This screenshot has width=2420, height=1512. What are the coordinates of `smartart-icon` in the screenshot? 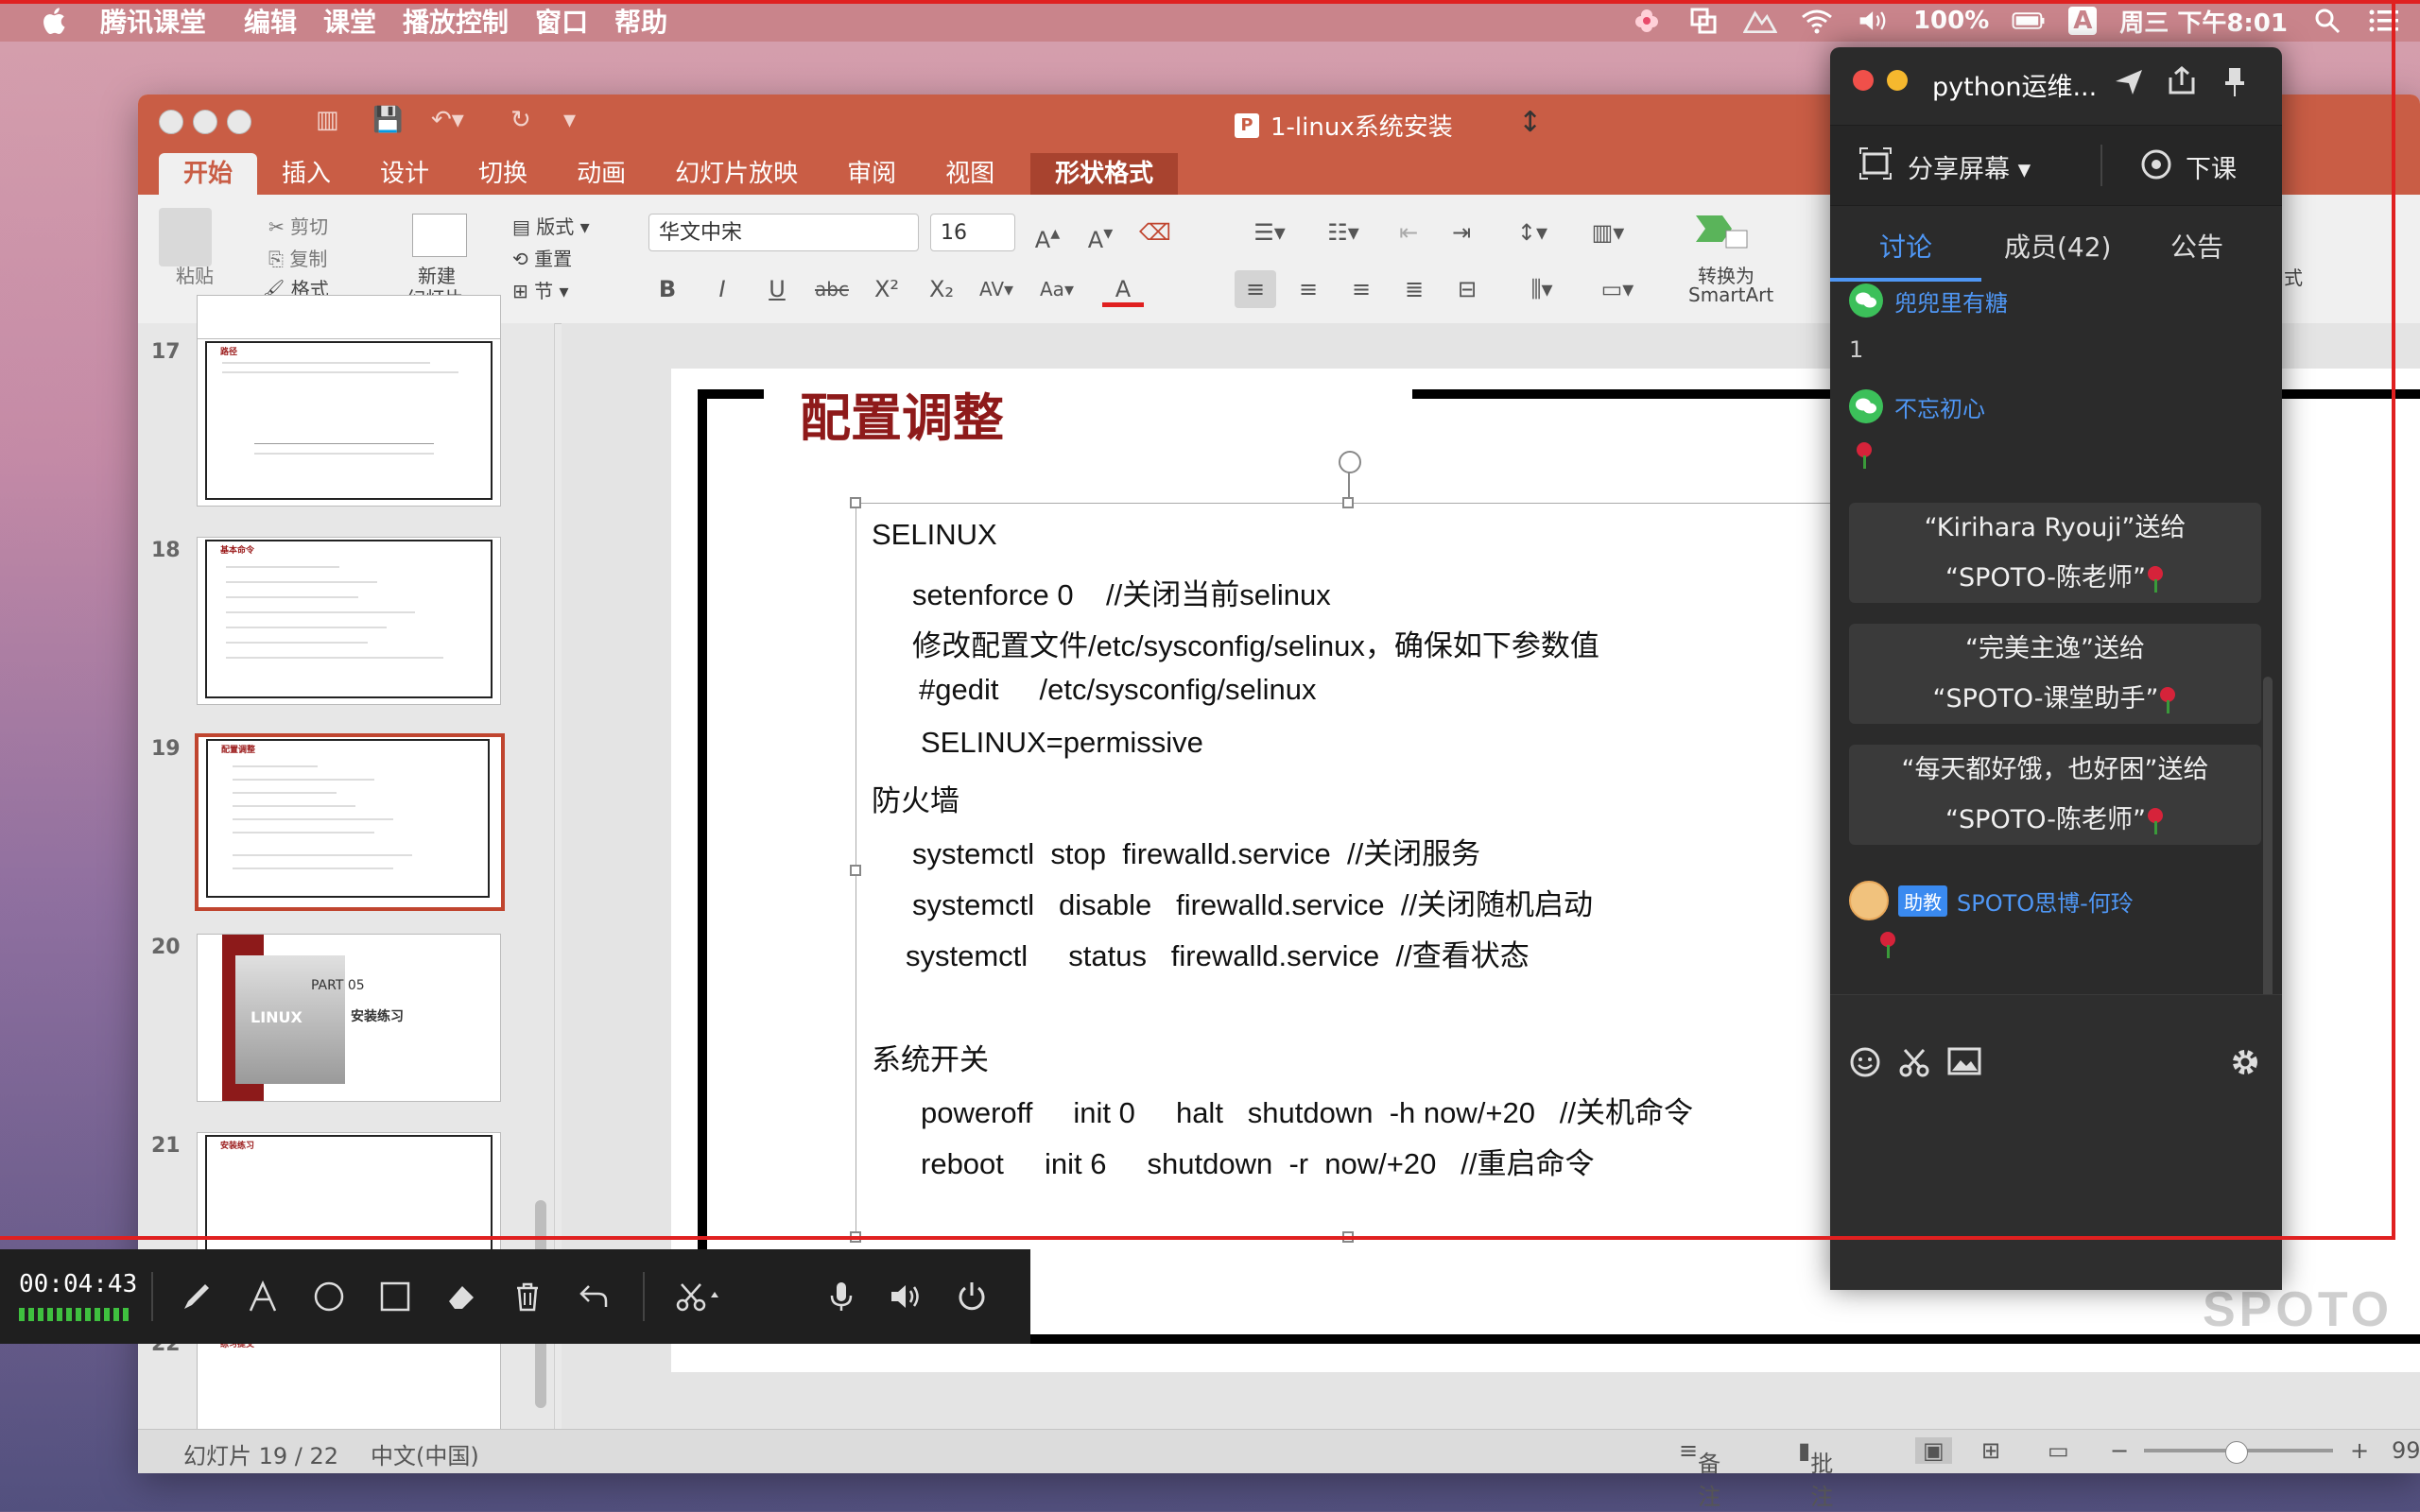 It's located at (1721, 229).